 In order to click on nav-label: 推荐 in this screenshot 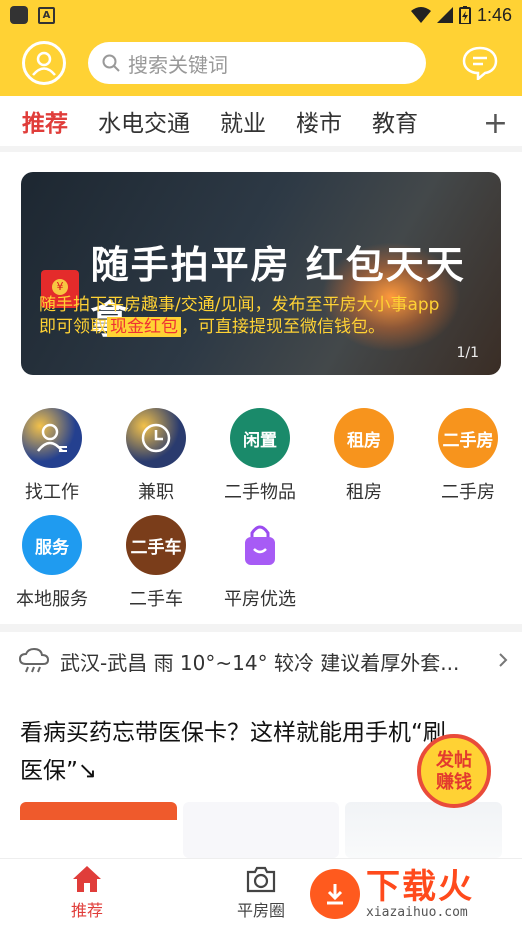, I will do `click(86, 910)`.